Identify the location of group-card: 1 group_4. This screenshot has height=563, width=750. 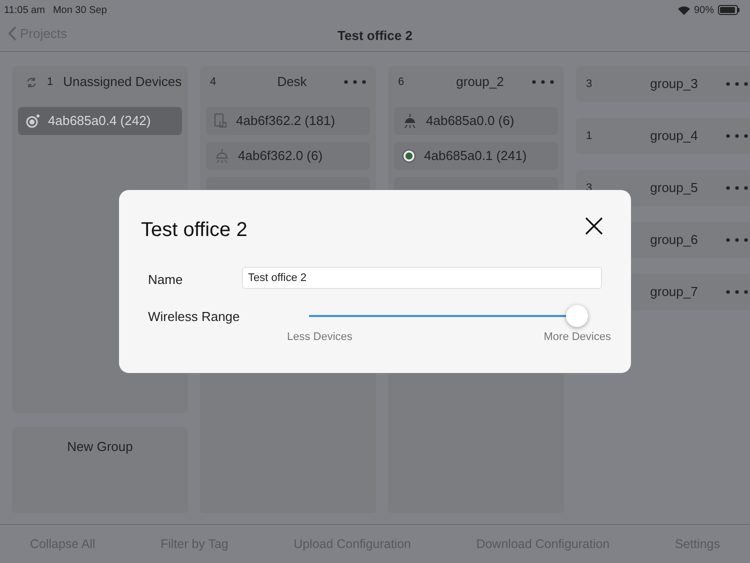
(663, 136).